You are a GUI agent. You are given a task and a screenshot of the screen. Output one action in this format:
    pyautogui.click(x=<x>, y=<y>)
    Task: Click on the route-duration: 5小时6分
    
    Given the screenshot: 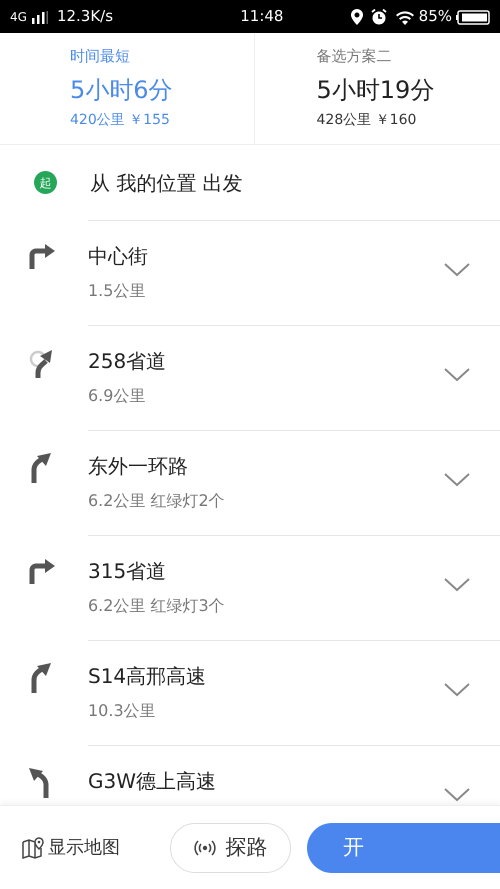 What is the action you would take?
    pyautogui.click(x=122, y=90)
    